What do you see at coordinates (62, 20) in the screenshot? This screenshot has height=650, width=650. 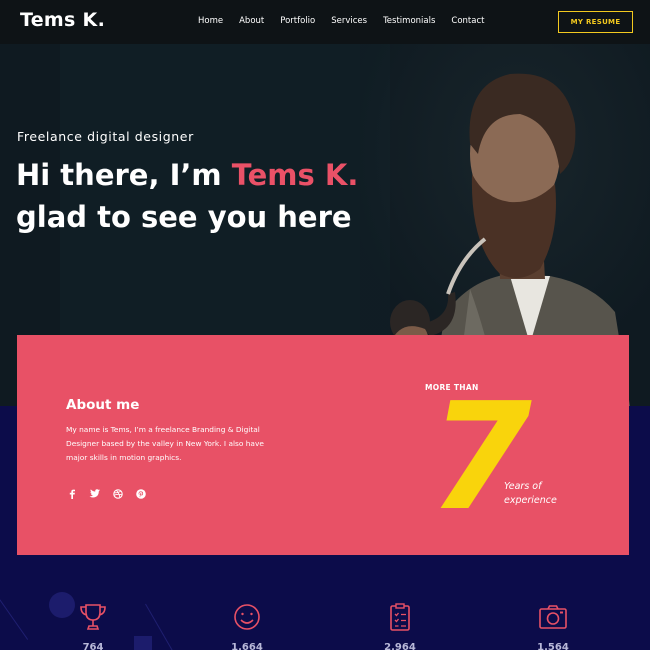 I see `site-logo: Tems K.` at bounding box center [62, 20].